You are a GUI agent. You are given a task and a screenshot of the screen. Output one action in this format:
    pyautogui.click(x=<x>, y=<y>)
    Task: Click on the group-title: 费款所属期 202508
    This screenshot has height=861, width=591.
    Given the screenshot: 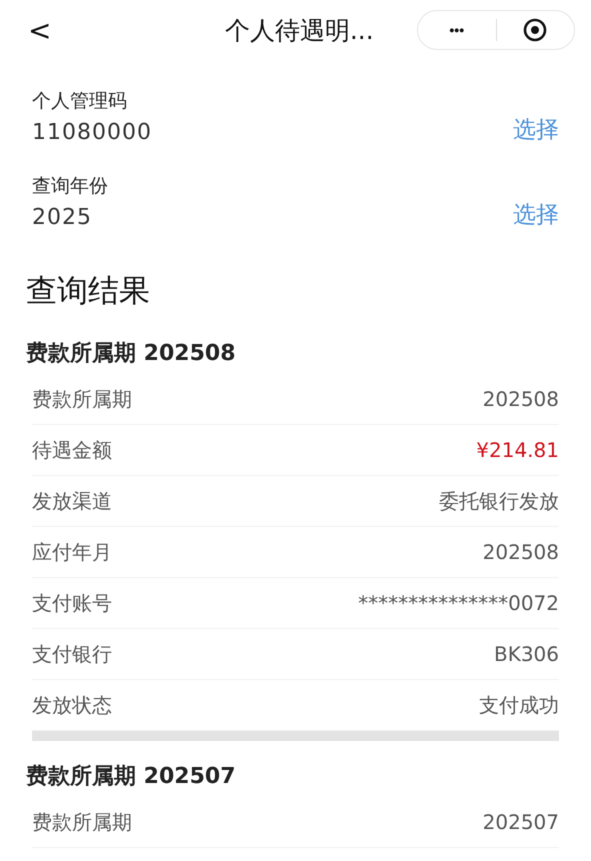 What is the action you would take?
    pyautogui.click(x=130, y=354)
    